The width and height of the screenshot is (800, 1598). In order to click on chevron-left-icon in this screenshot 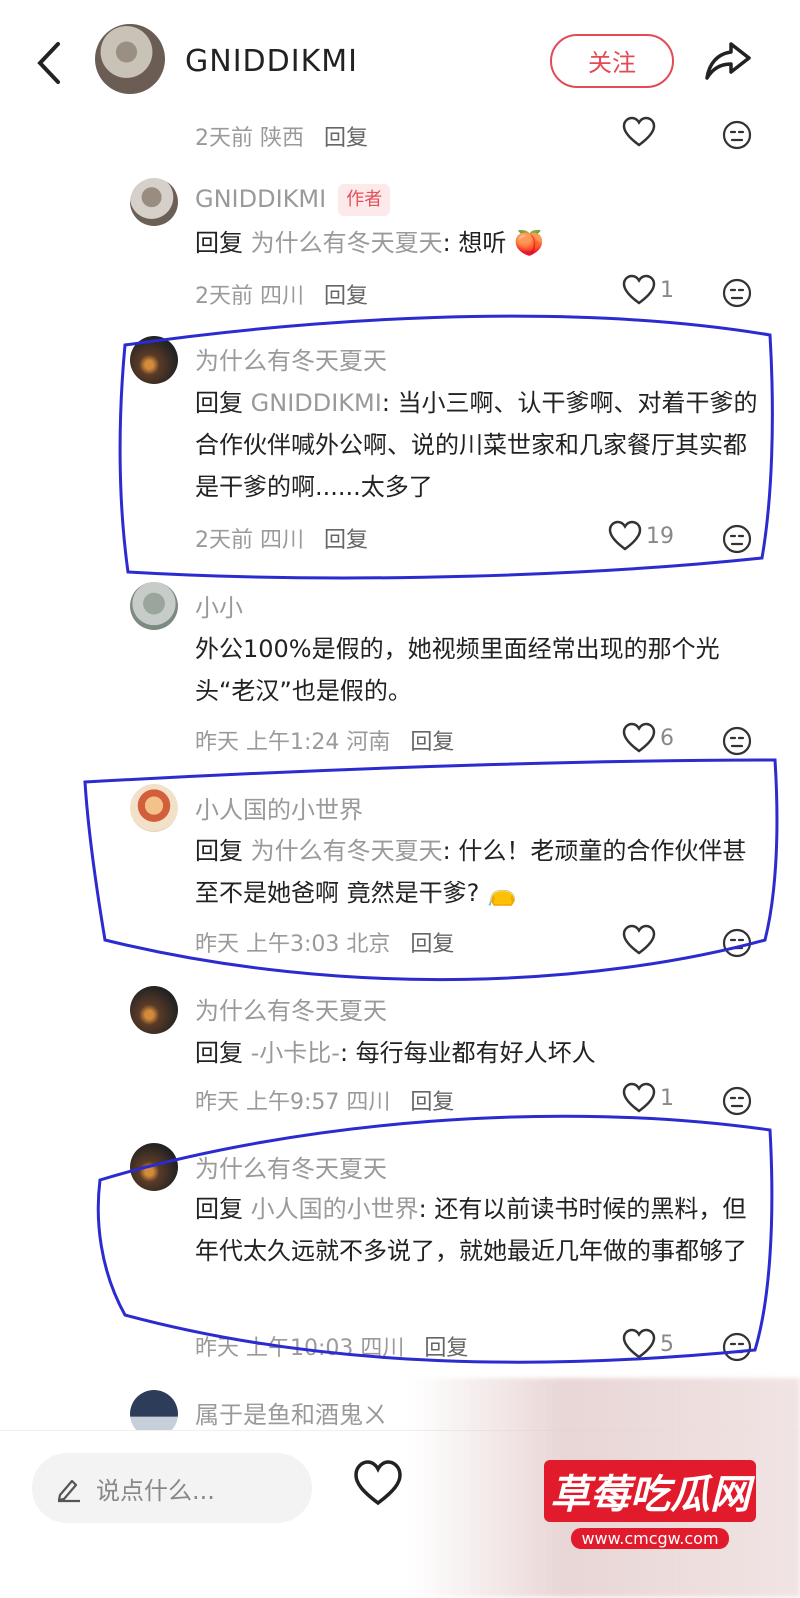, I will do `click(48, 63)`.